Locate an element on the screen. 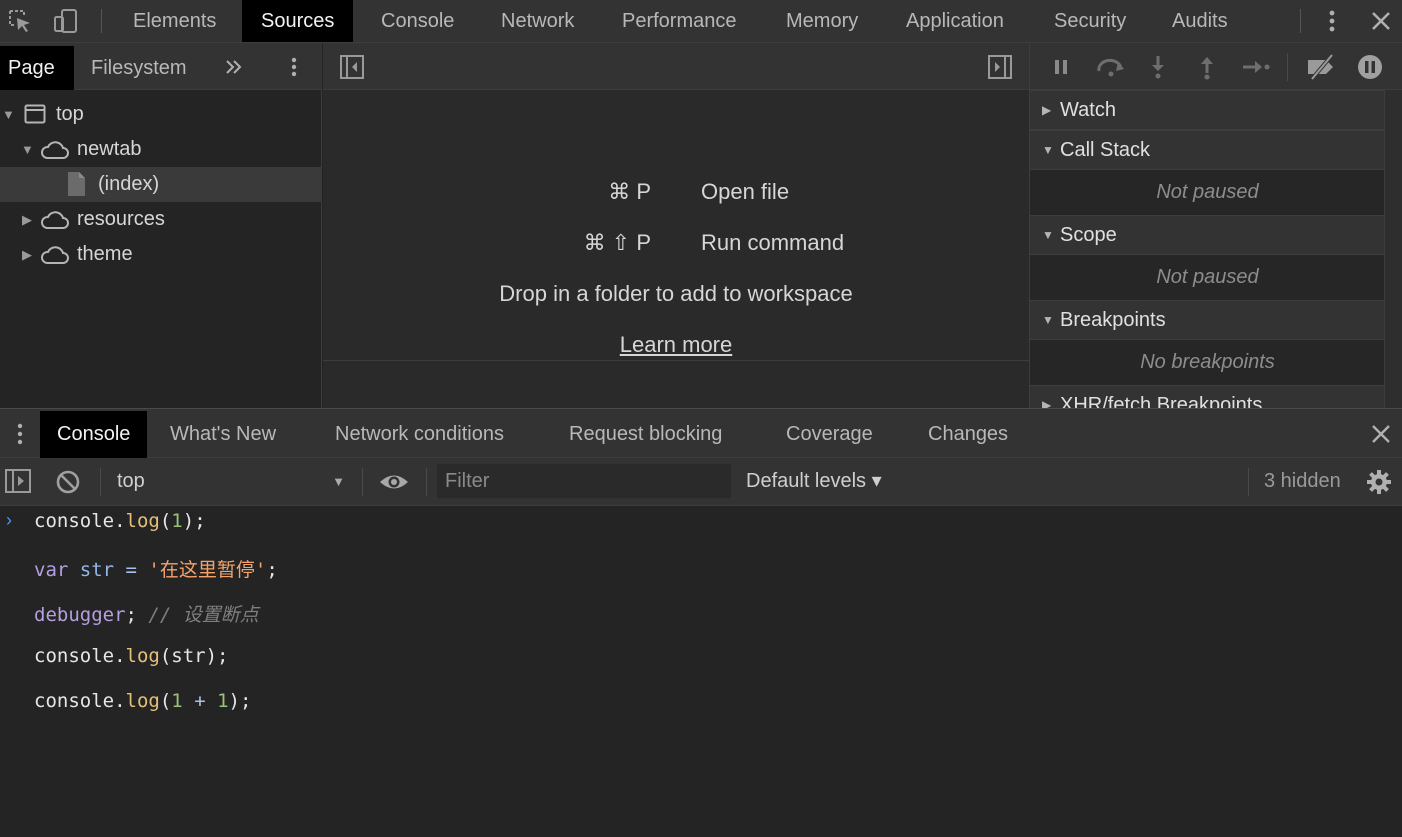  pane-title: Watch is located at coordinates (1088, 110).